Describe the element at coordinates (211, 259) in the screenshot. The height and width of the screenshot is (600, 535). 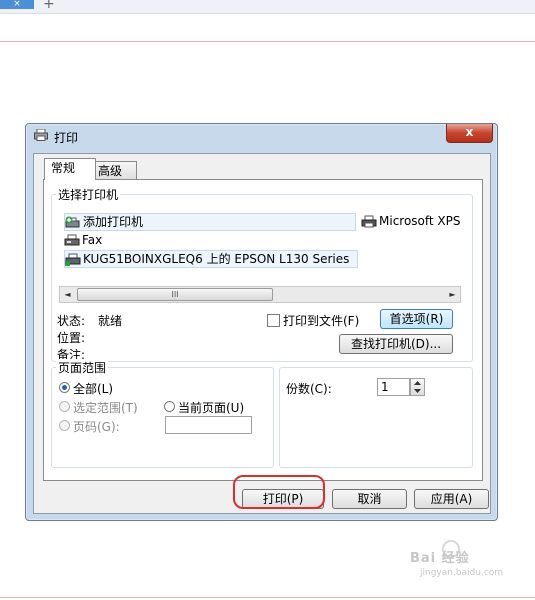
I see `printer-item-epson: KUG51BOINXGLEQ6 上的 EPSON L130 Series` at that location.